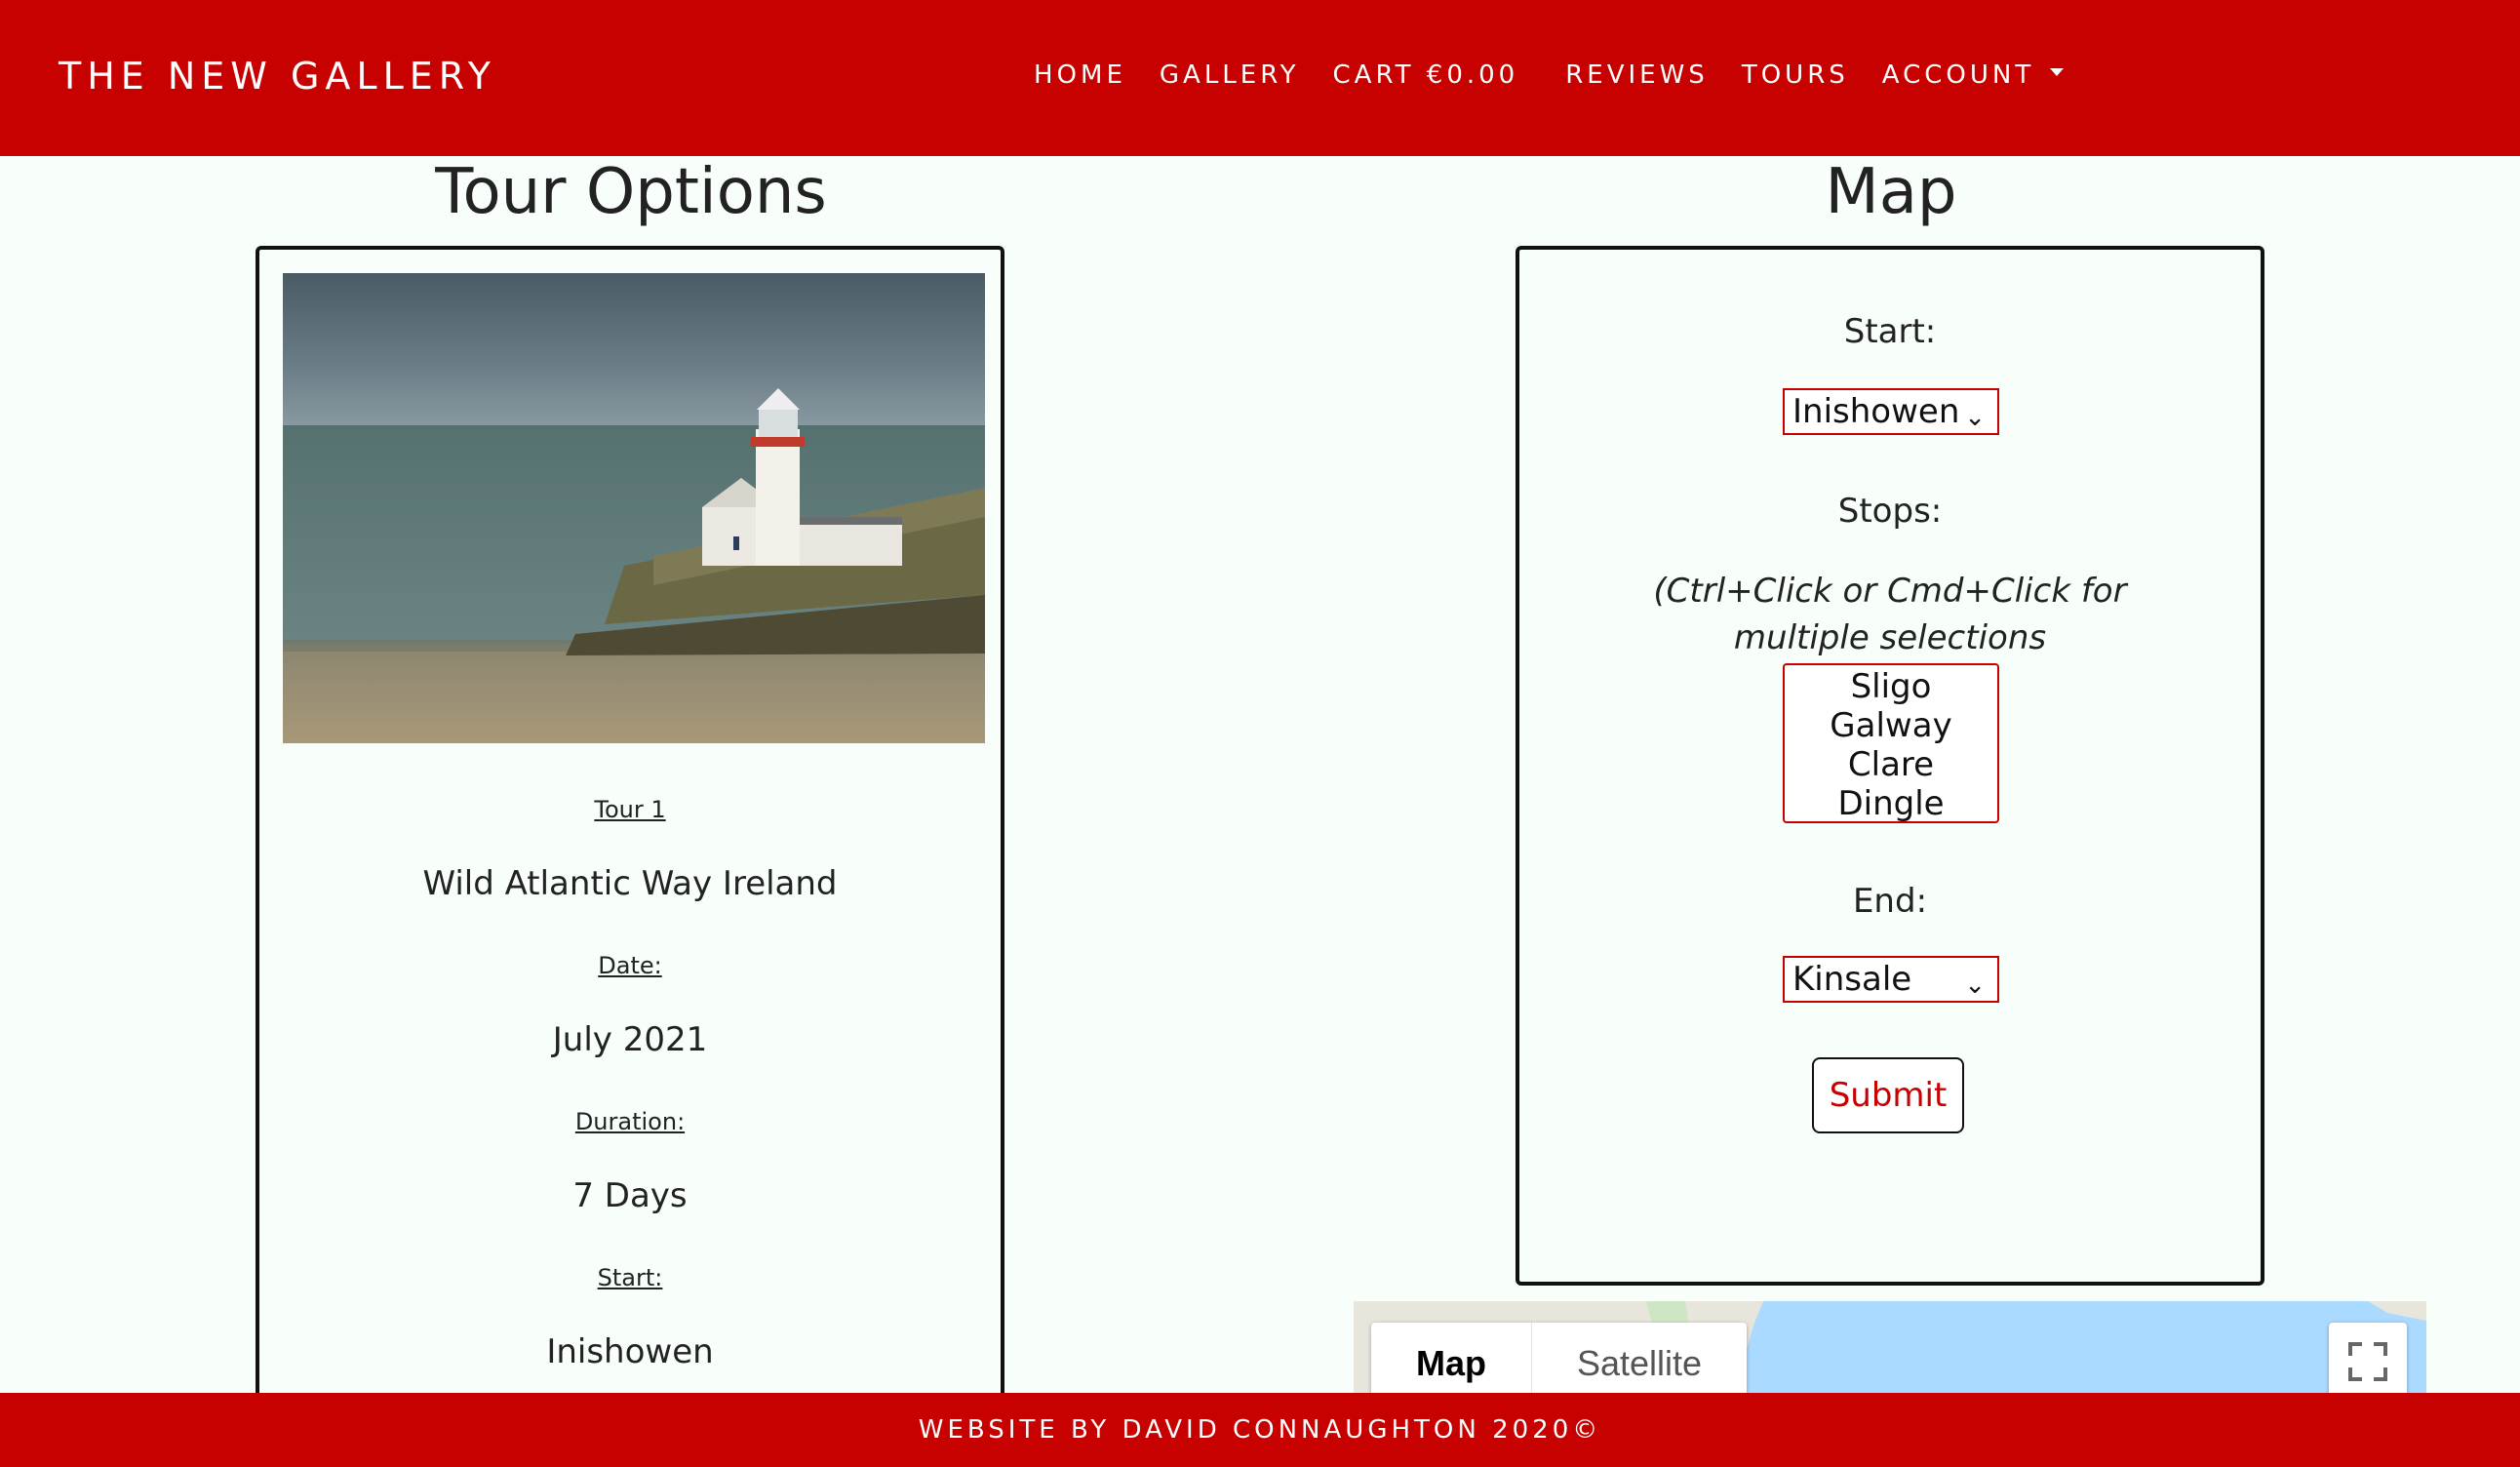 Image resolution: width=2520 pixels, height=1467 pixels. Describe the element at coordinates (1876, 412) in the screenshot. I see `start-select-value: Inishowen` at that location.